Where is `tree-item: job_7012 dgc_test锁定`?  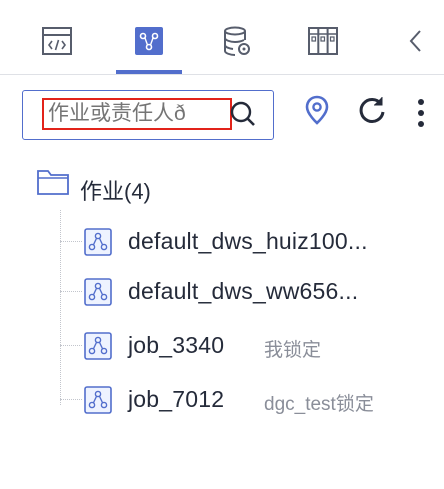 tree-item: job_7012 dgc_test锁定 is located at coordinates (252, 400).